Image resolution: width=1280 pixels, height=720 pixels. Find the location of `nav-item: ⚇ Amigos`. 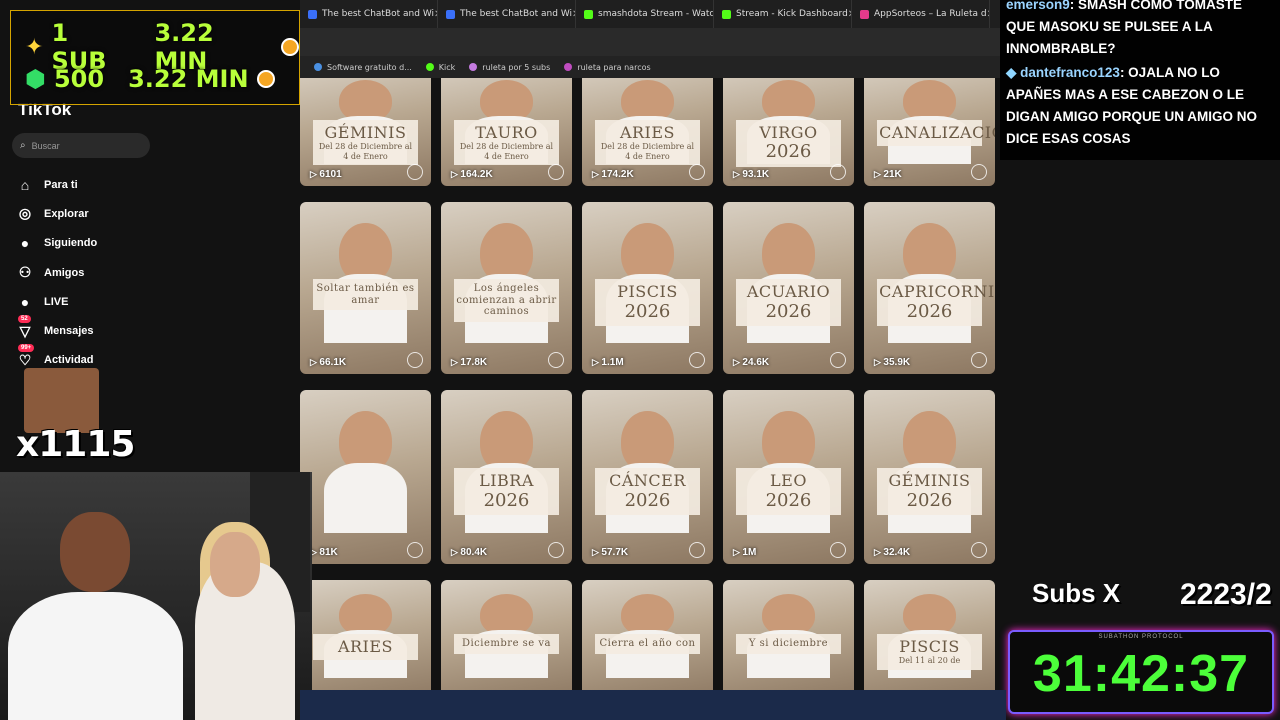

nav-item: ⚇ Amigos is located at coordinates (56, 272).